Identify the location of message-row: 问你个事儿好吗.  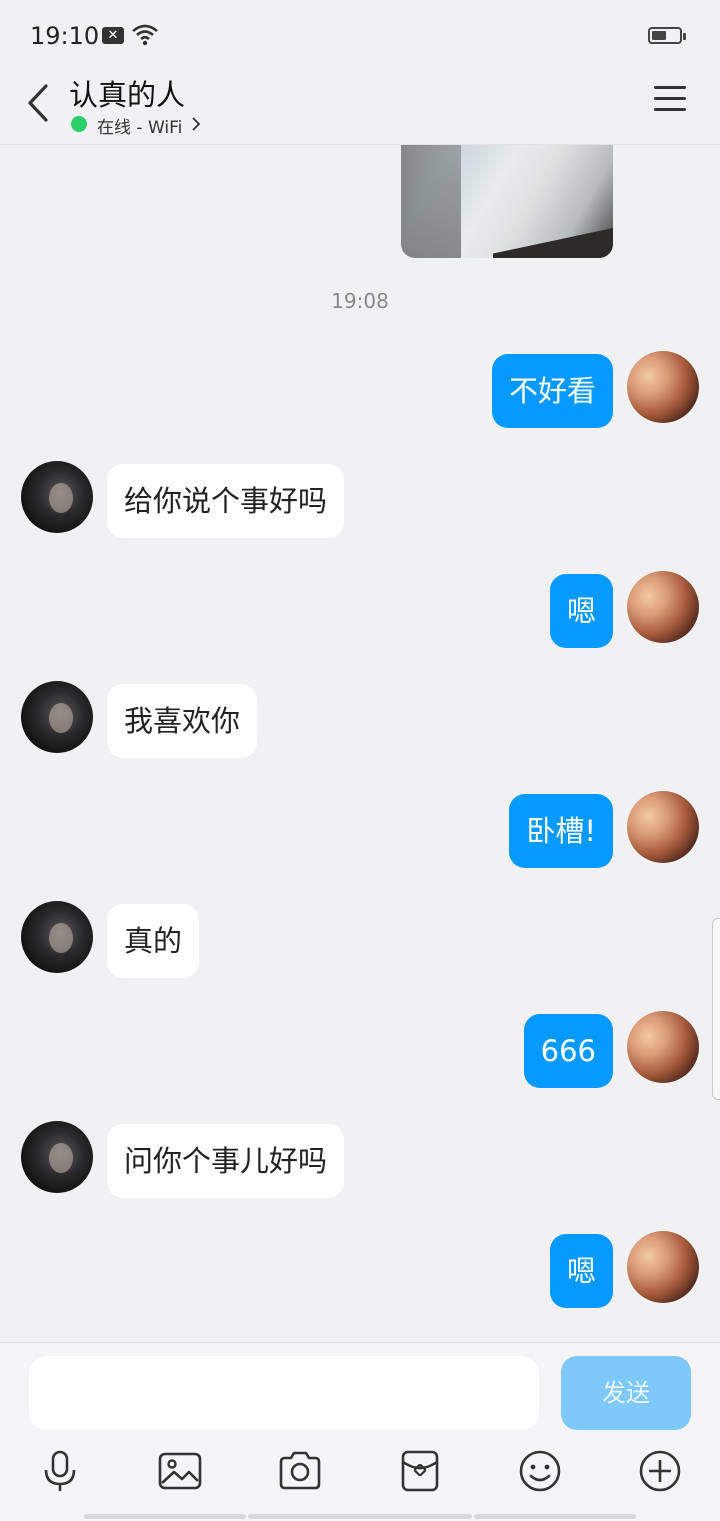
(360, 1159).